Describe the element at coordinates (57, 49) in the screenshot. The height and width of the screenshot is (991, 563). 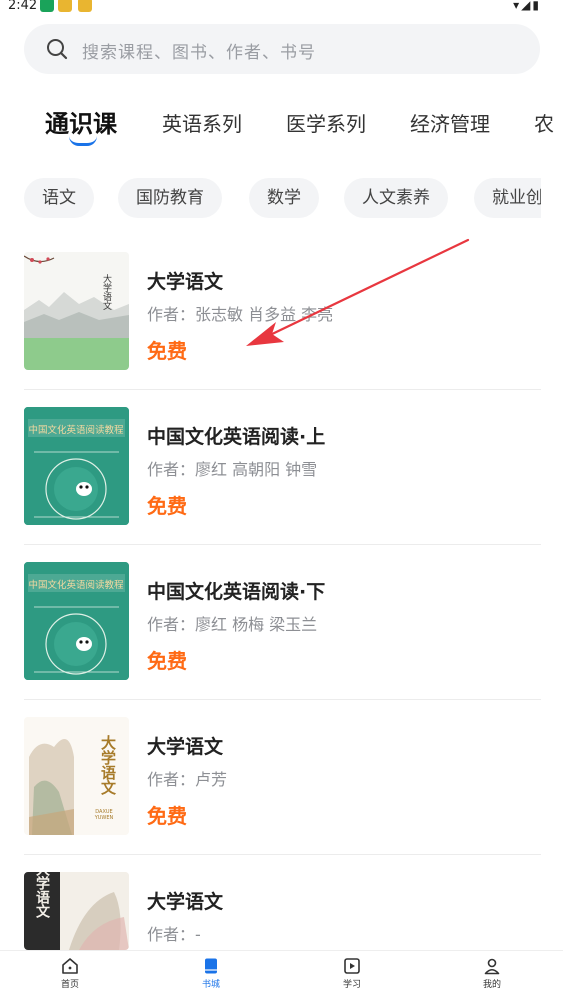
I see `search-icon` at that location.